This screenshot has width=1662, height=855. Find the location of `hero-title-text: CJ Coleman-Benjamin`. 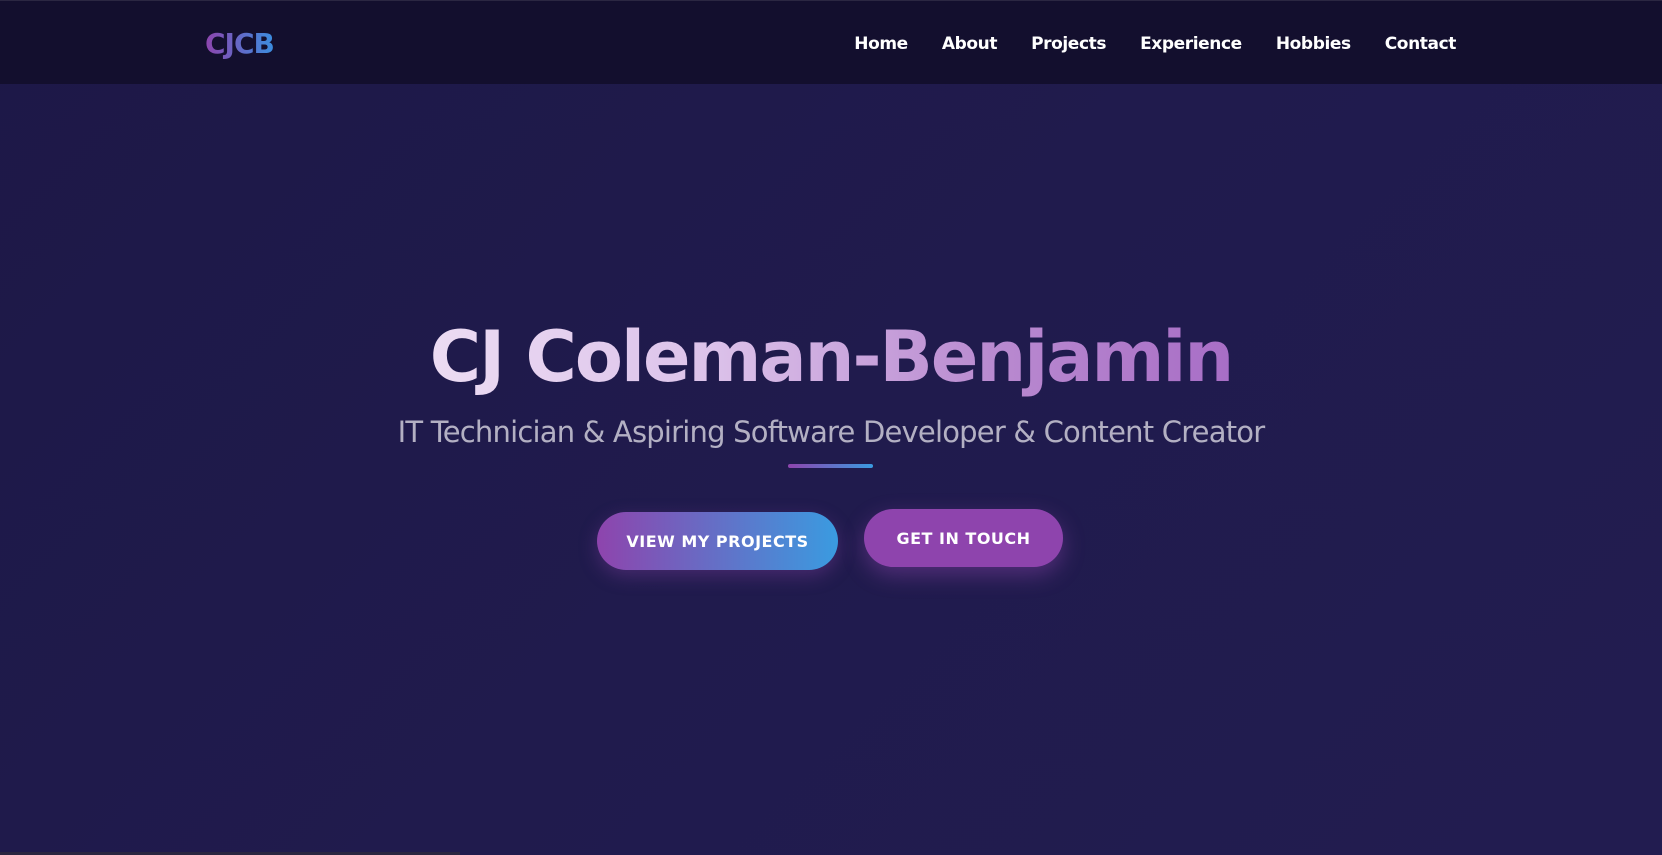

hero-title-text: CJ Coleman-Benjamin is located at coordinates (831, 357).